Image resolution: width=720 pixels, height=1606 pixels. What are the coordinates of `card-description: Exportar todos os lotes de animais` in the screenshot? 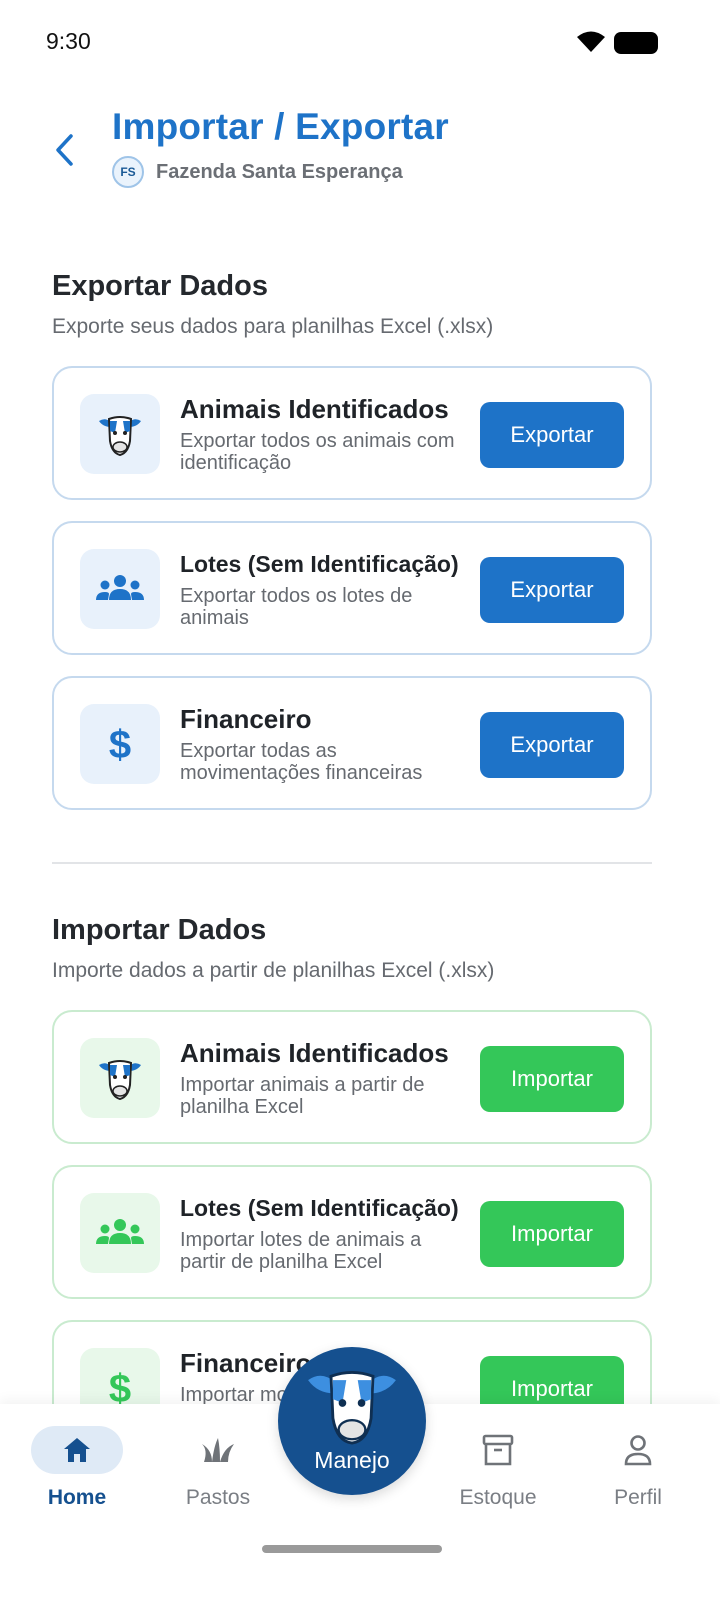 It's located at (296, 607).